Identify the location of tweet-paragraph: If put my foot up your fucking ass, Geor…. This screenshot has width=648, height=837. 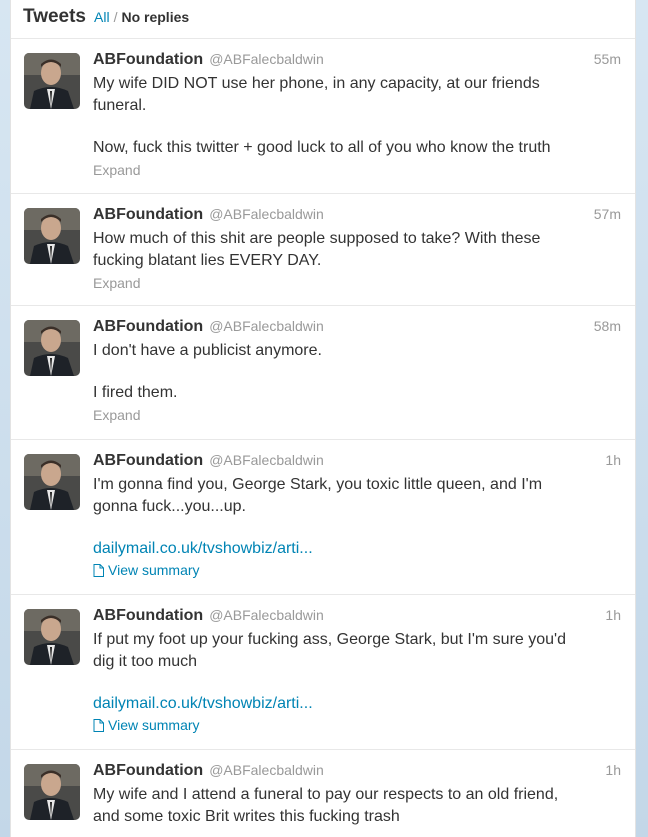
(329, 650).